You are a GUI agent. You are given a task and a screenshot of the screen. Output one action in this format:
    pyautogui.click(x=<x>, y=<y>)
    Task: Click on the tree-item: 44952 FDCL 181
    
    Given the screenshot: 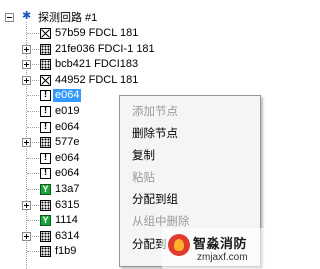 What is the action you would take?
    pyautogui.click(x=96, y=80)
    